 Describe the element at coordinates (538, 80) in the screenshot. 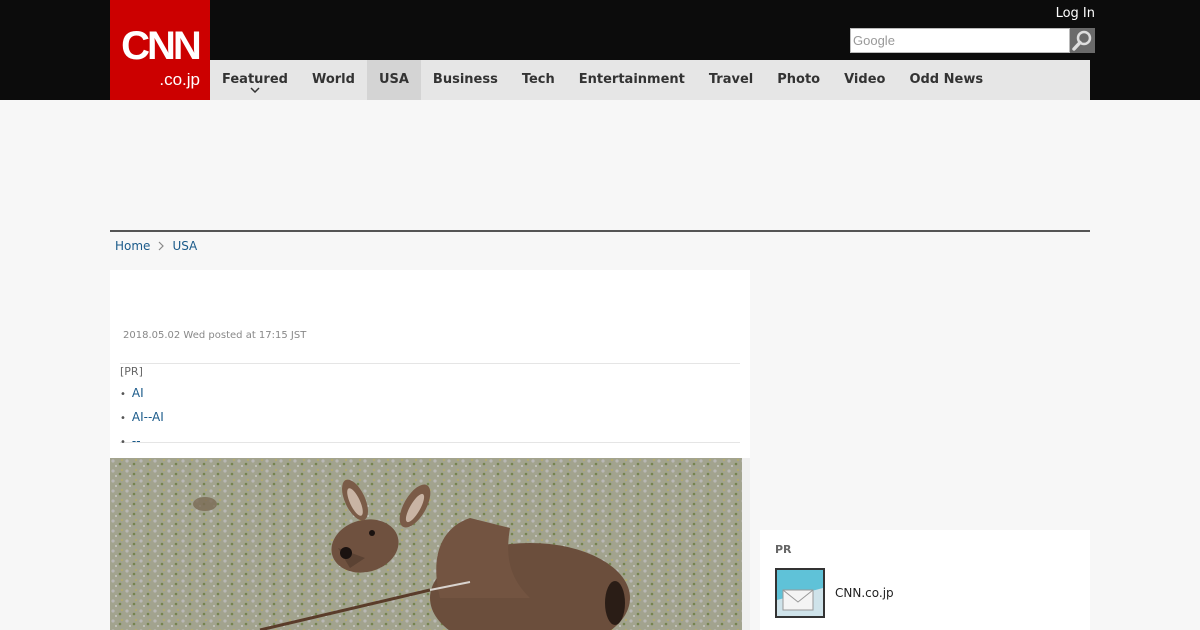

I see `nav-item-tech: Tech` at that location.